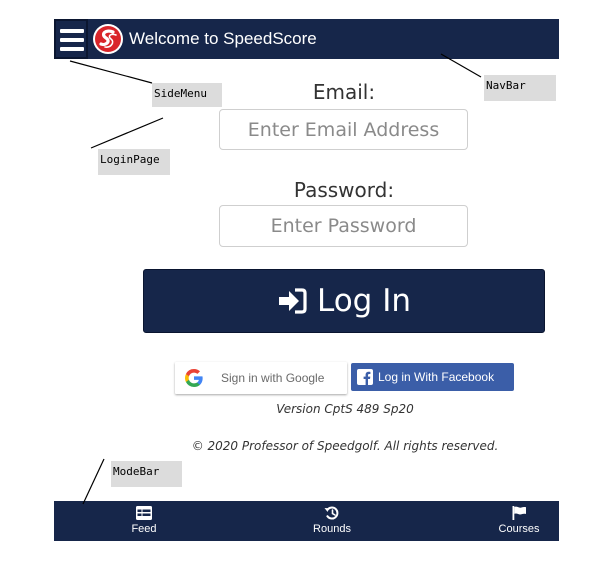 The width and height of the screenshot is (615, 562). I want to click on mode-tab-label: Feed, so click(144, 529).